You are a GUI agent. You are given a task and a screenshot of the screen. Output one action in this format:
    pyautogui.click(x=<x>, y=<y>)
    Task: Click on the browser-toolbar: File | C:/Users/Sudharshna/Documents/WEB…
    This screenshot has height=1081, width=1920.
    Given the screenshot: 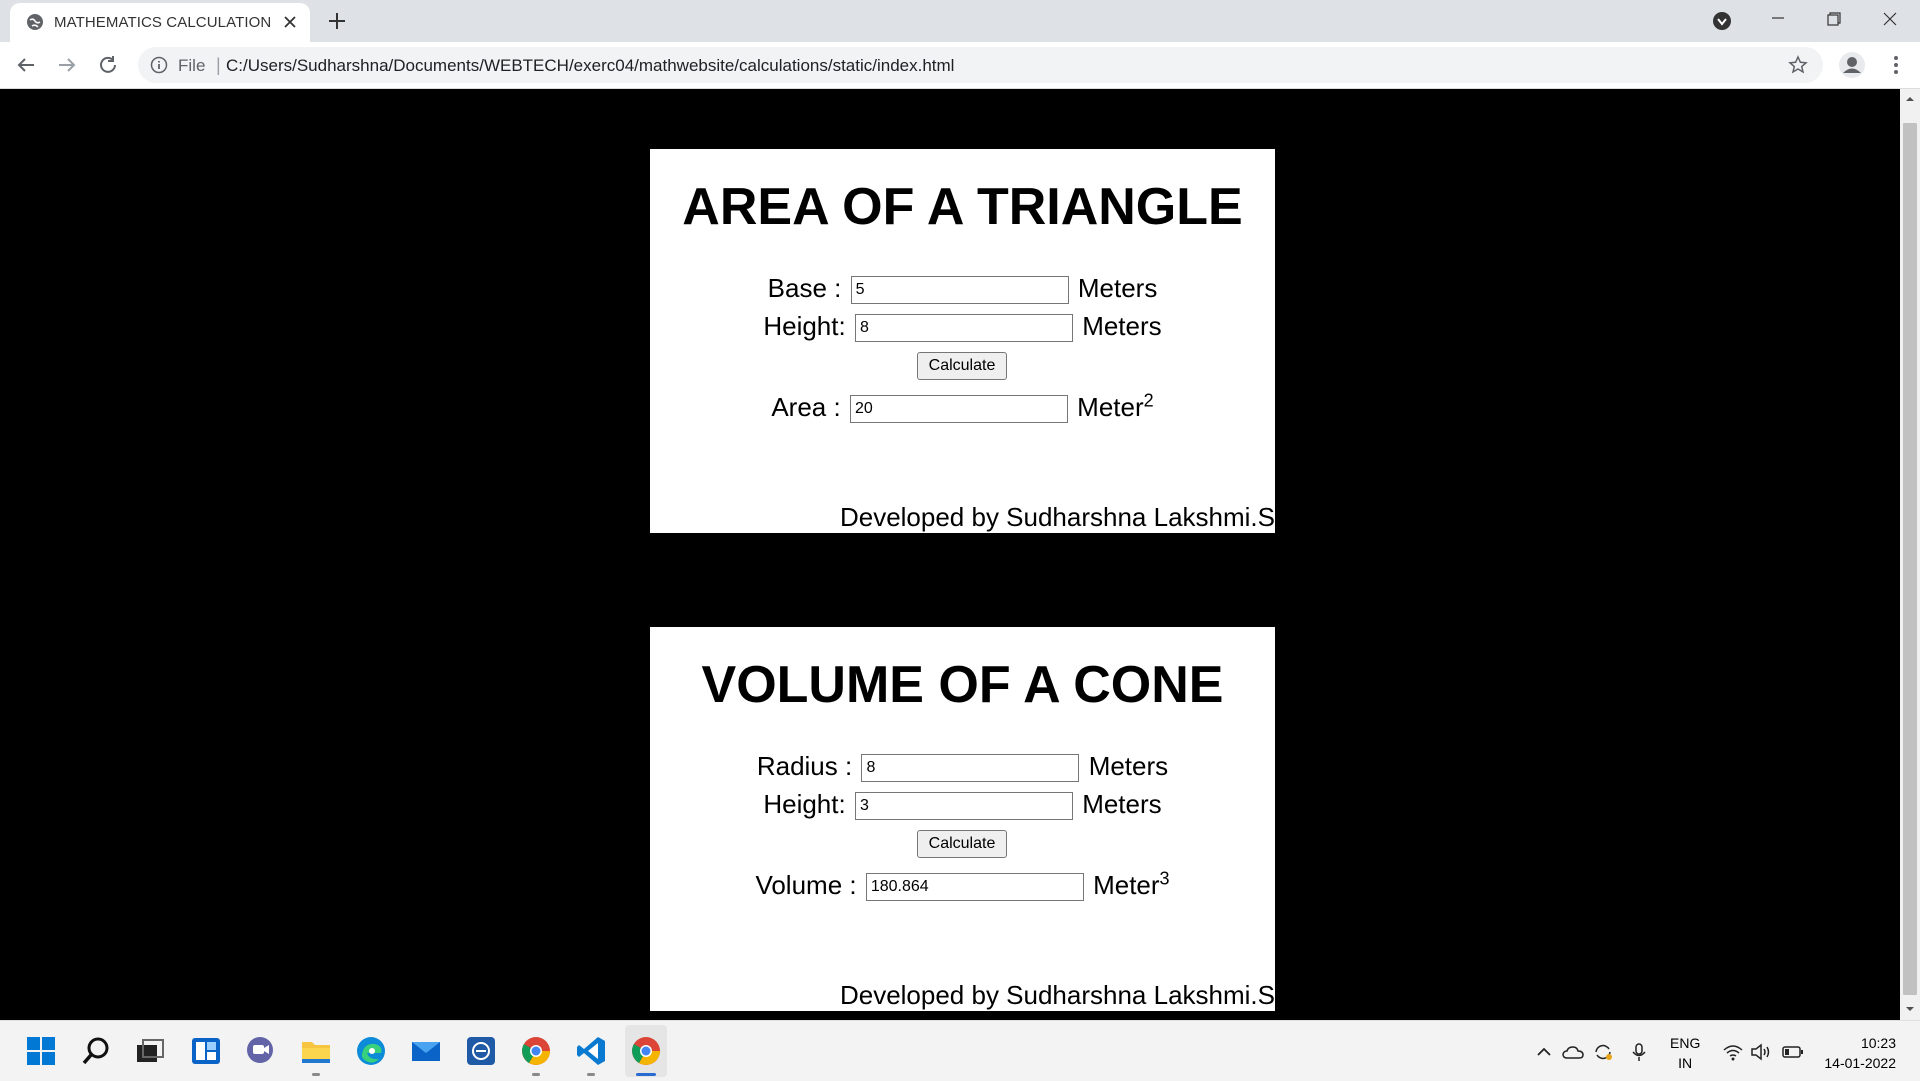 What is the action you would take?
    pyautogui.click(x=960, y=65)
    